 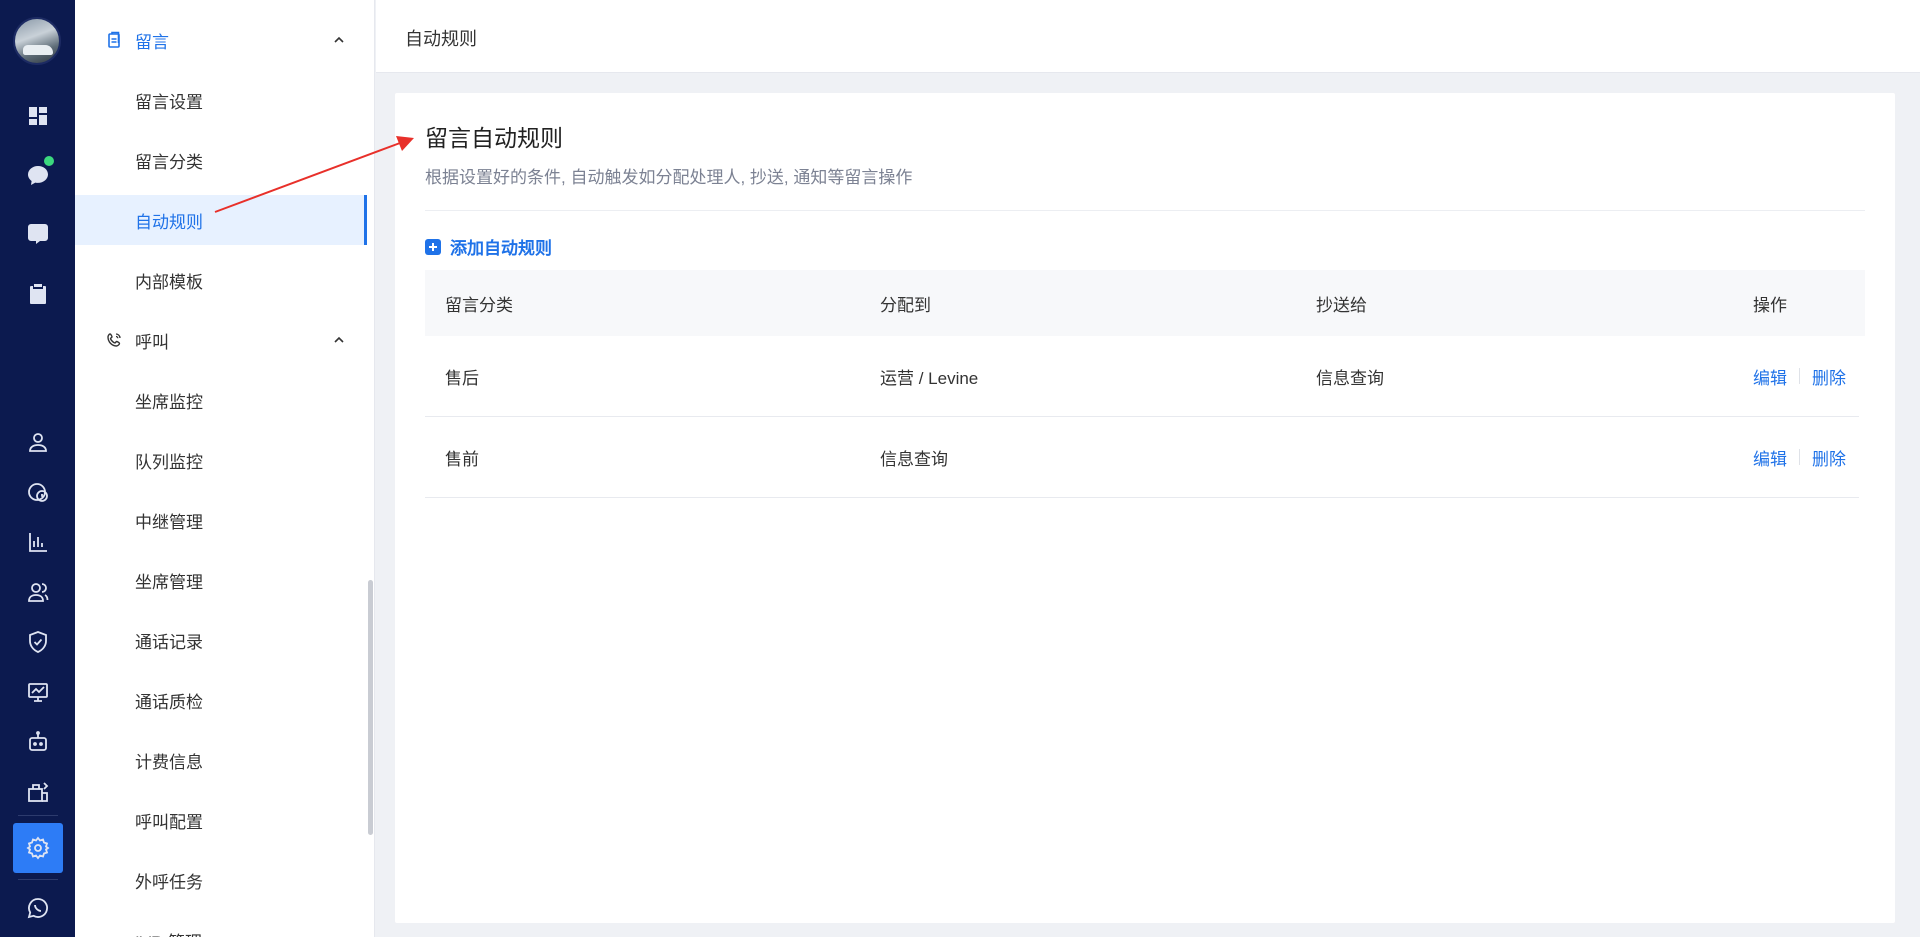 I want to click on sidebar-item-auto-rules: 自动规则, so click(x=221, y=220).